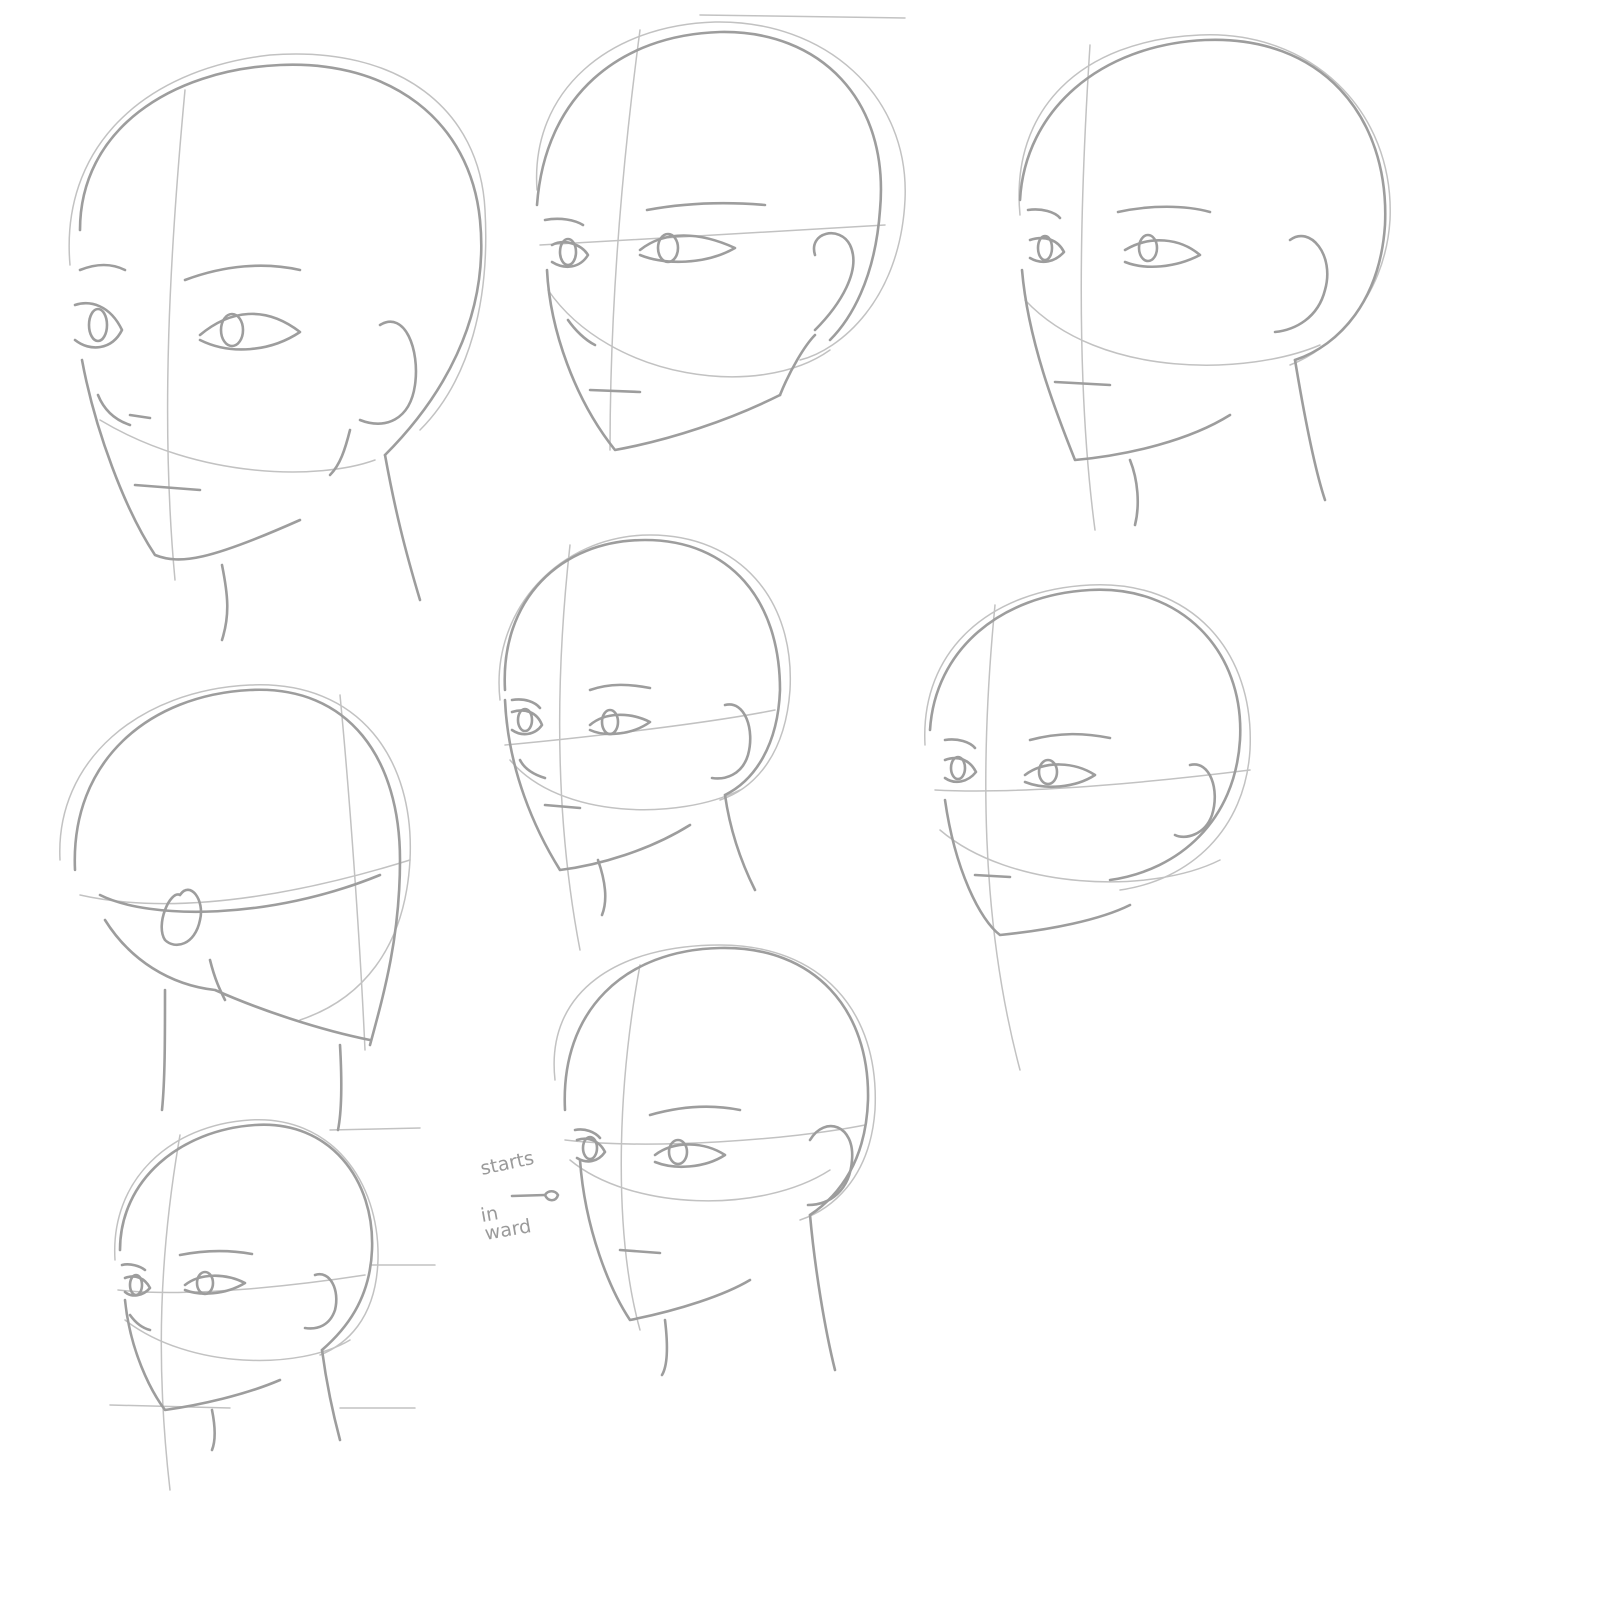  What do you see at coordinates (507, 1163) in the screenshot?
I see `note-word-starts: starts` at bounding box center [507, 1163].